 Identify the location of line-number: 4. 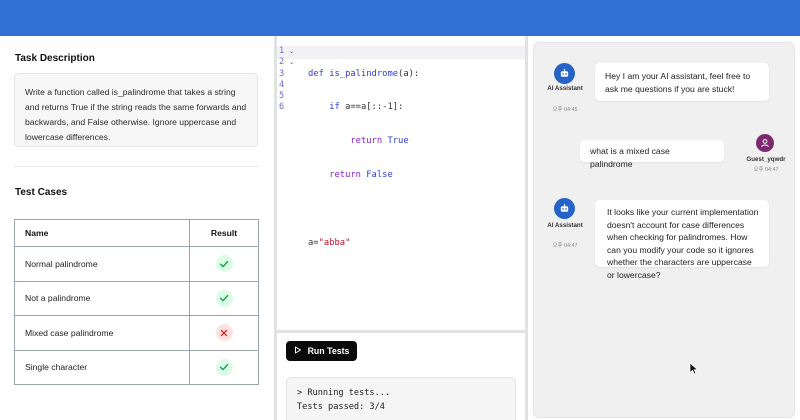
(282, 84).